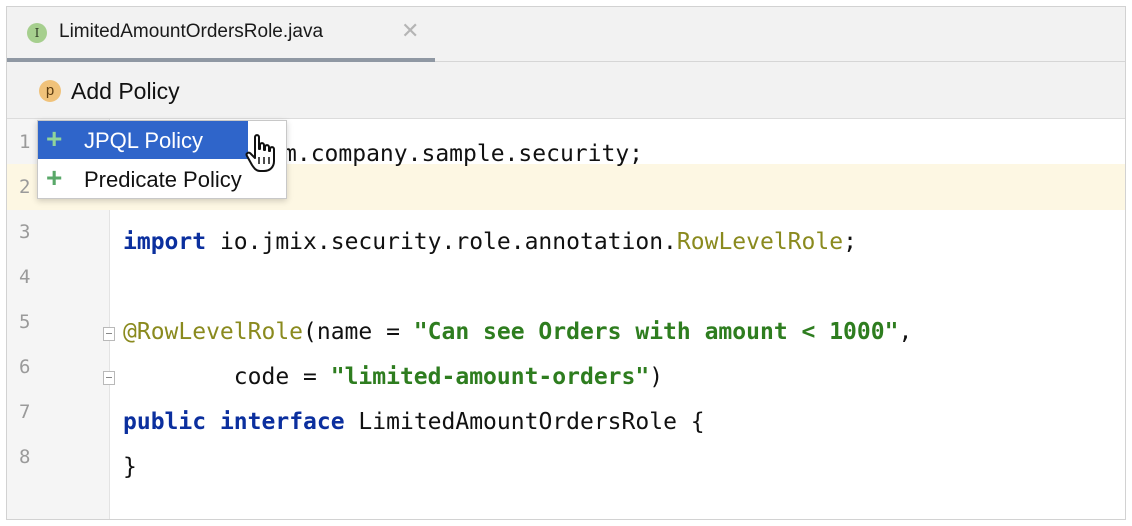 Image resolution: width=1132 pixels, height=526 pixels. What do you see at coordinates (905, 332) in the screenshot?
I see `comma: ,` at bounding box center [905, 332].